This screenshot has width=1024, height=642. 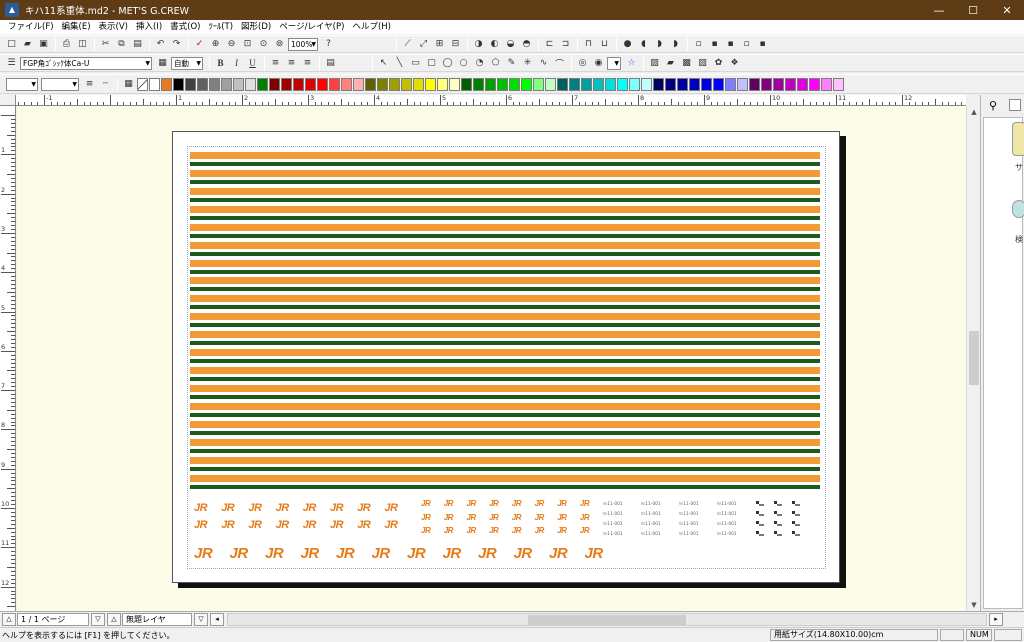 I want to click on print-preview-icon: ◫, so click(x=82, y=44).